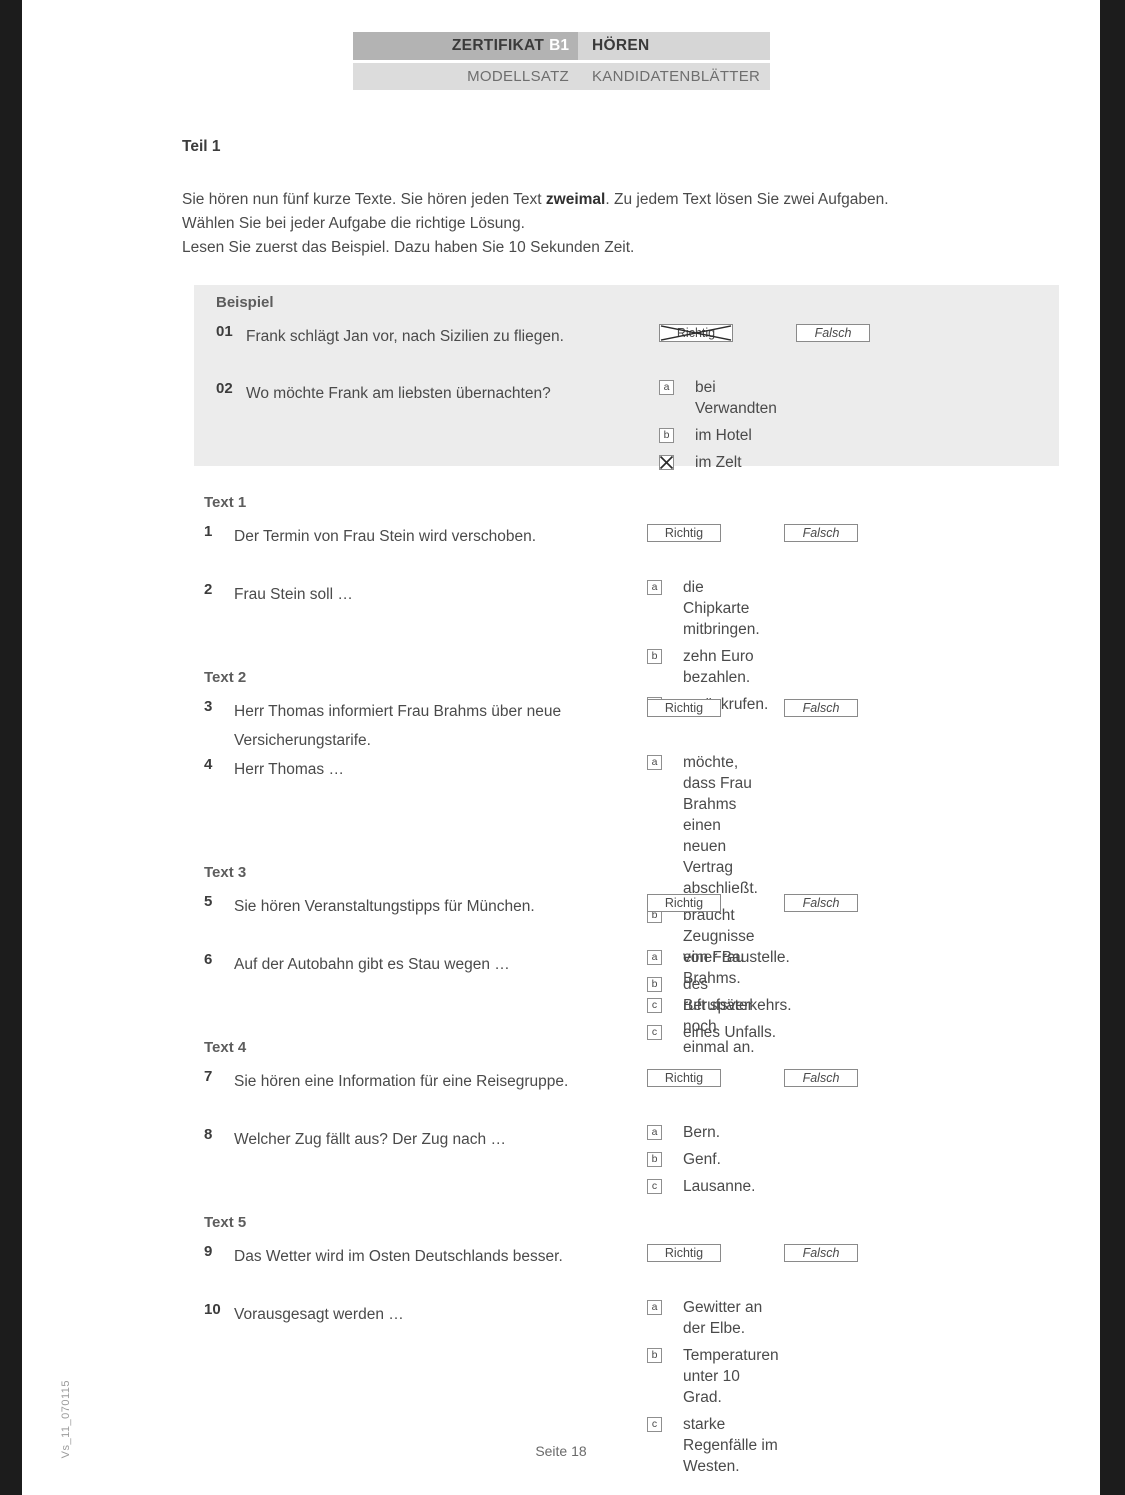  Describe the element at coordinates (747, 199) in the screenshot. I see `instructions-line-1b: . Zu jedem Text lösen Sie zwei Aufgaben.` at that location.